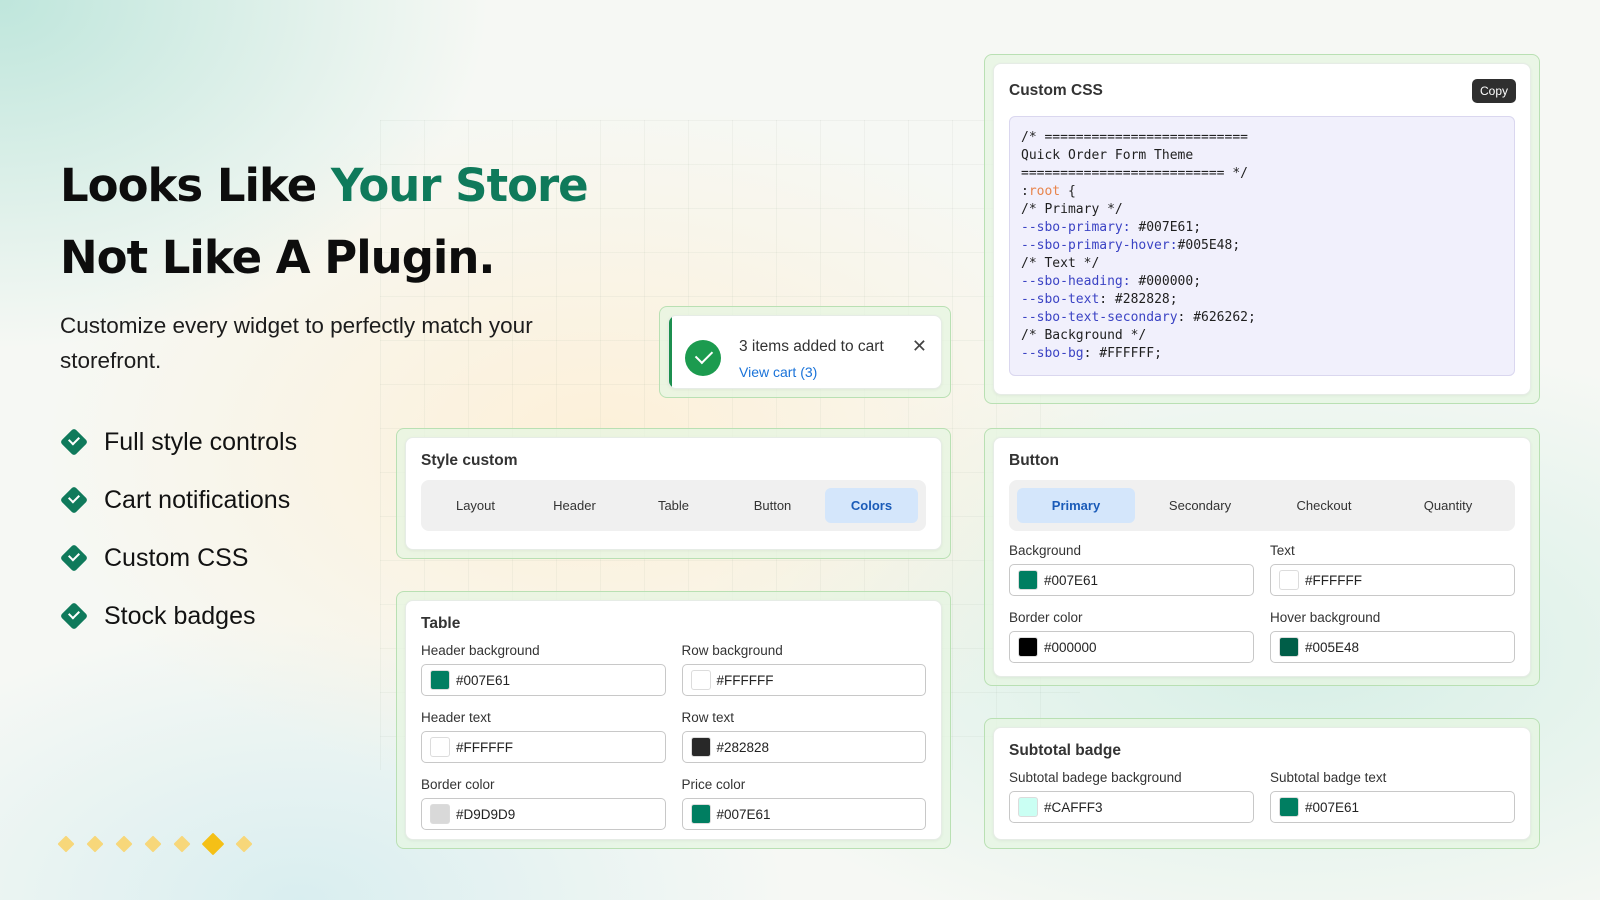 The image size is (1600, 900). What do you see at coordinates (1328, 777) in the screenshot?
I see `field-label: Subtotal badge text` at bounding box center [1328, 777].